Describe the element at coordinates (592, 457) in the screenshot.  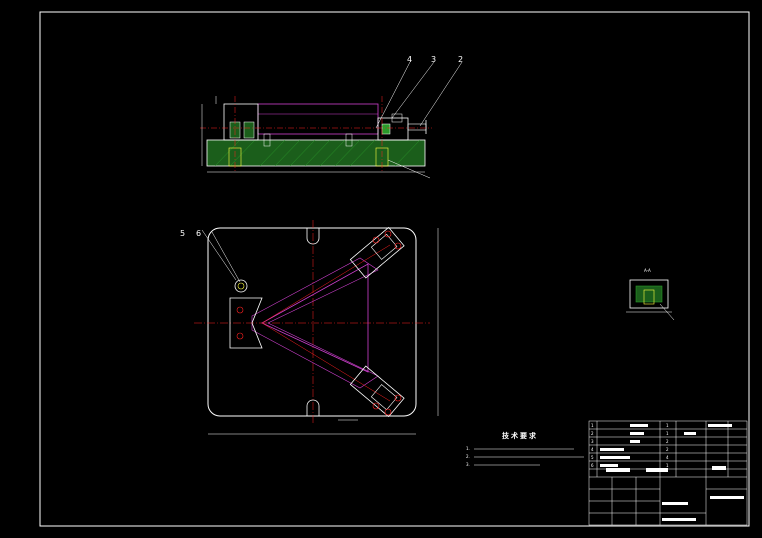
I see `row-no-5: 5` at that location.